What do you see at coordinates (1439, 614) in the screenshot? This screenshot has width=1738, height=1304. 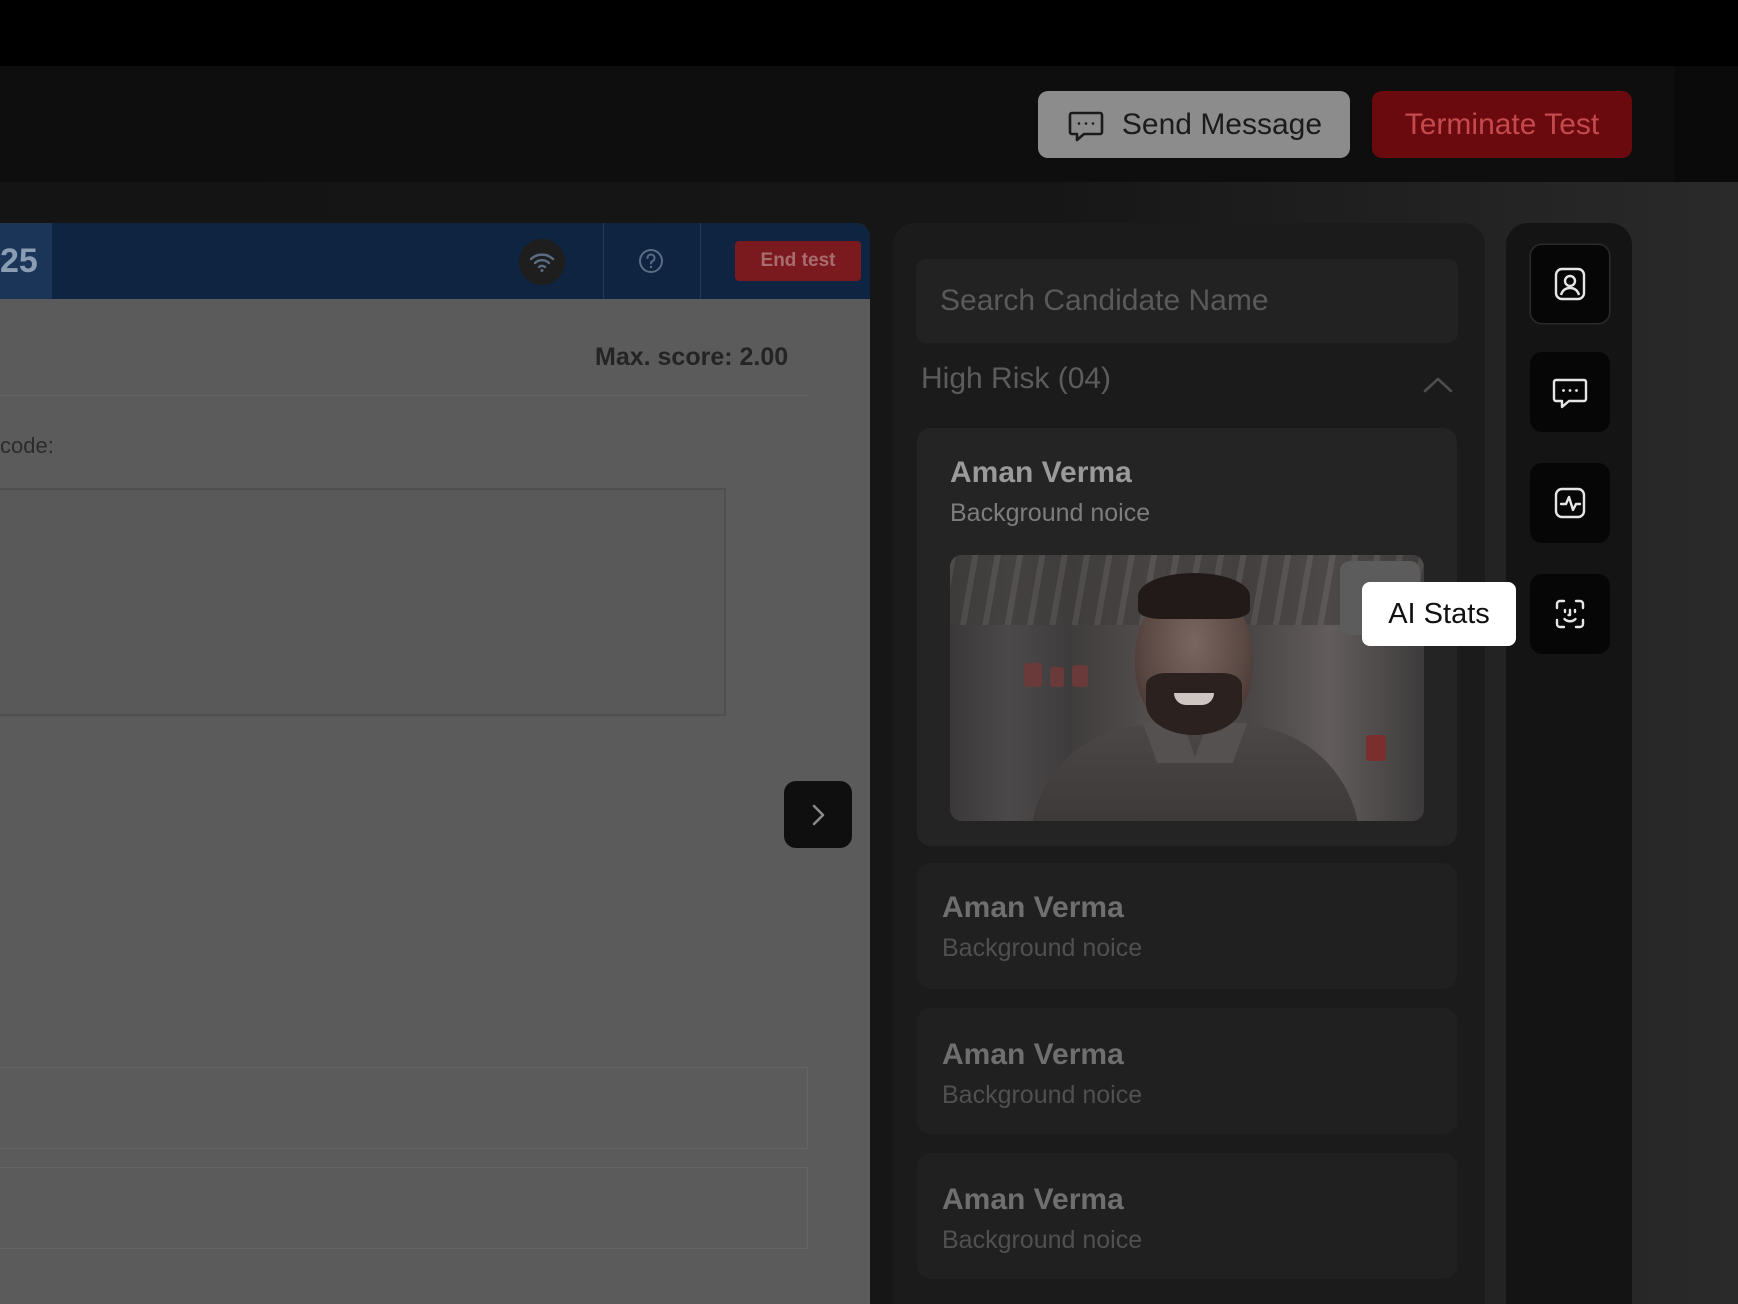 I see `ai-stats-tooltip: AI Stats` at bounding box center [1439, 614].